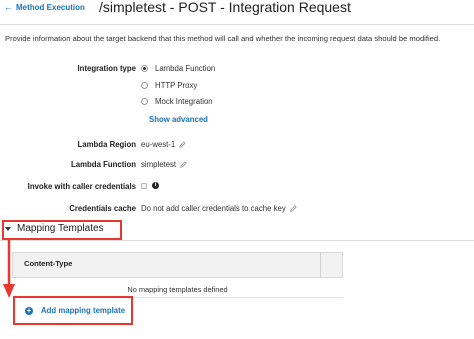 This screenshot has width=474, height=339. Describe the element at coordinates (237, 24) in the screenshot. I see `header-divider` at that location.